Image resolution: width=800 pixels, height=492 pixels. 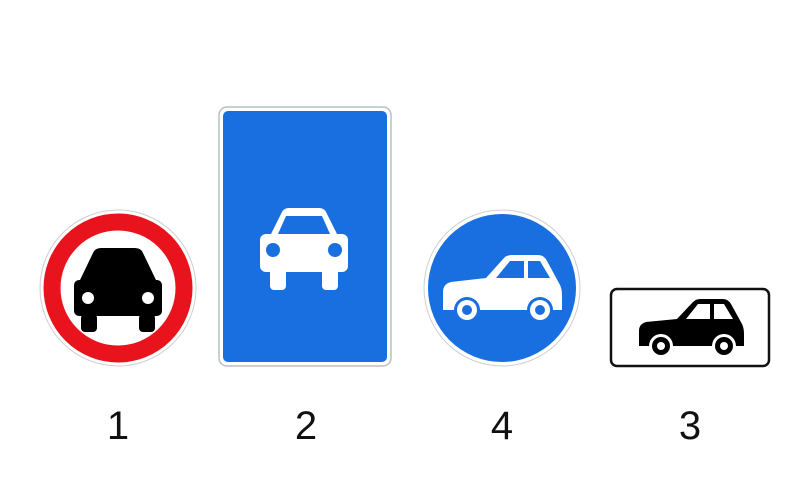 I want to click on sign-number-label: 1, so click(x=118, y=426).